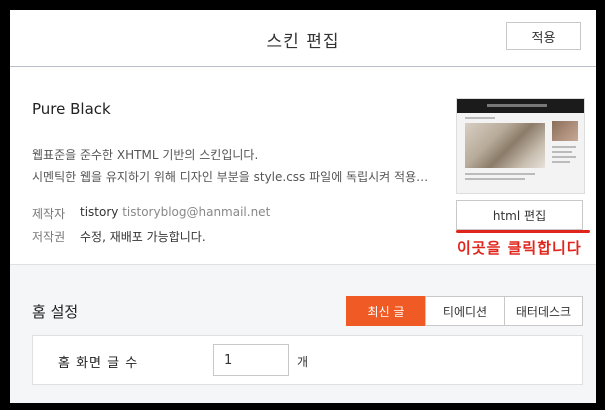 The image size is (605, 410). What do you see at coordinates (98, 363) in the screenshot?
I see `post-count-label: 홈 화면 글 수` at bounding box center [98, 363].